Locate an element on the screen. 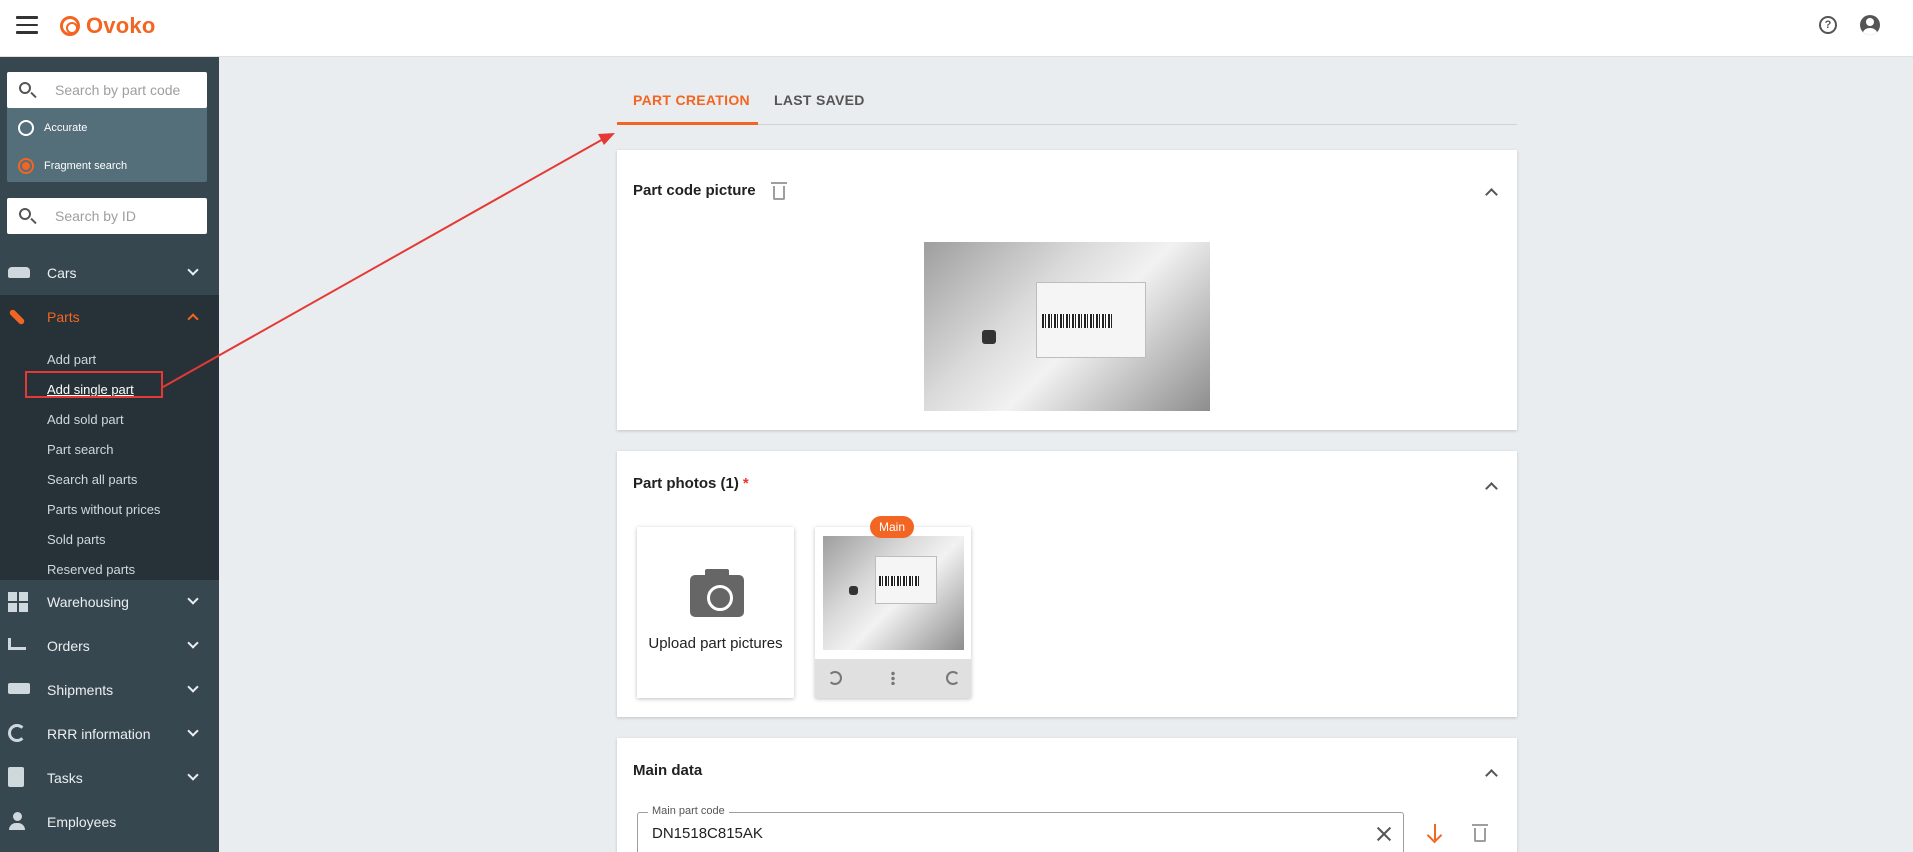  thumbnail-actions is located at coordinates (893, 678).